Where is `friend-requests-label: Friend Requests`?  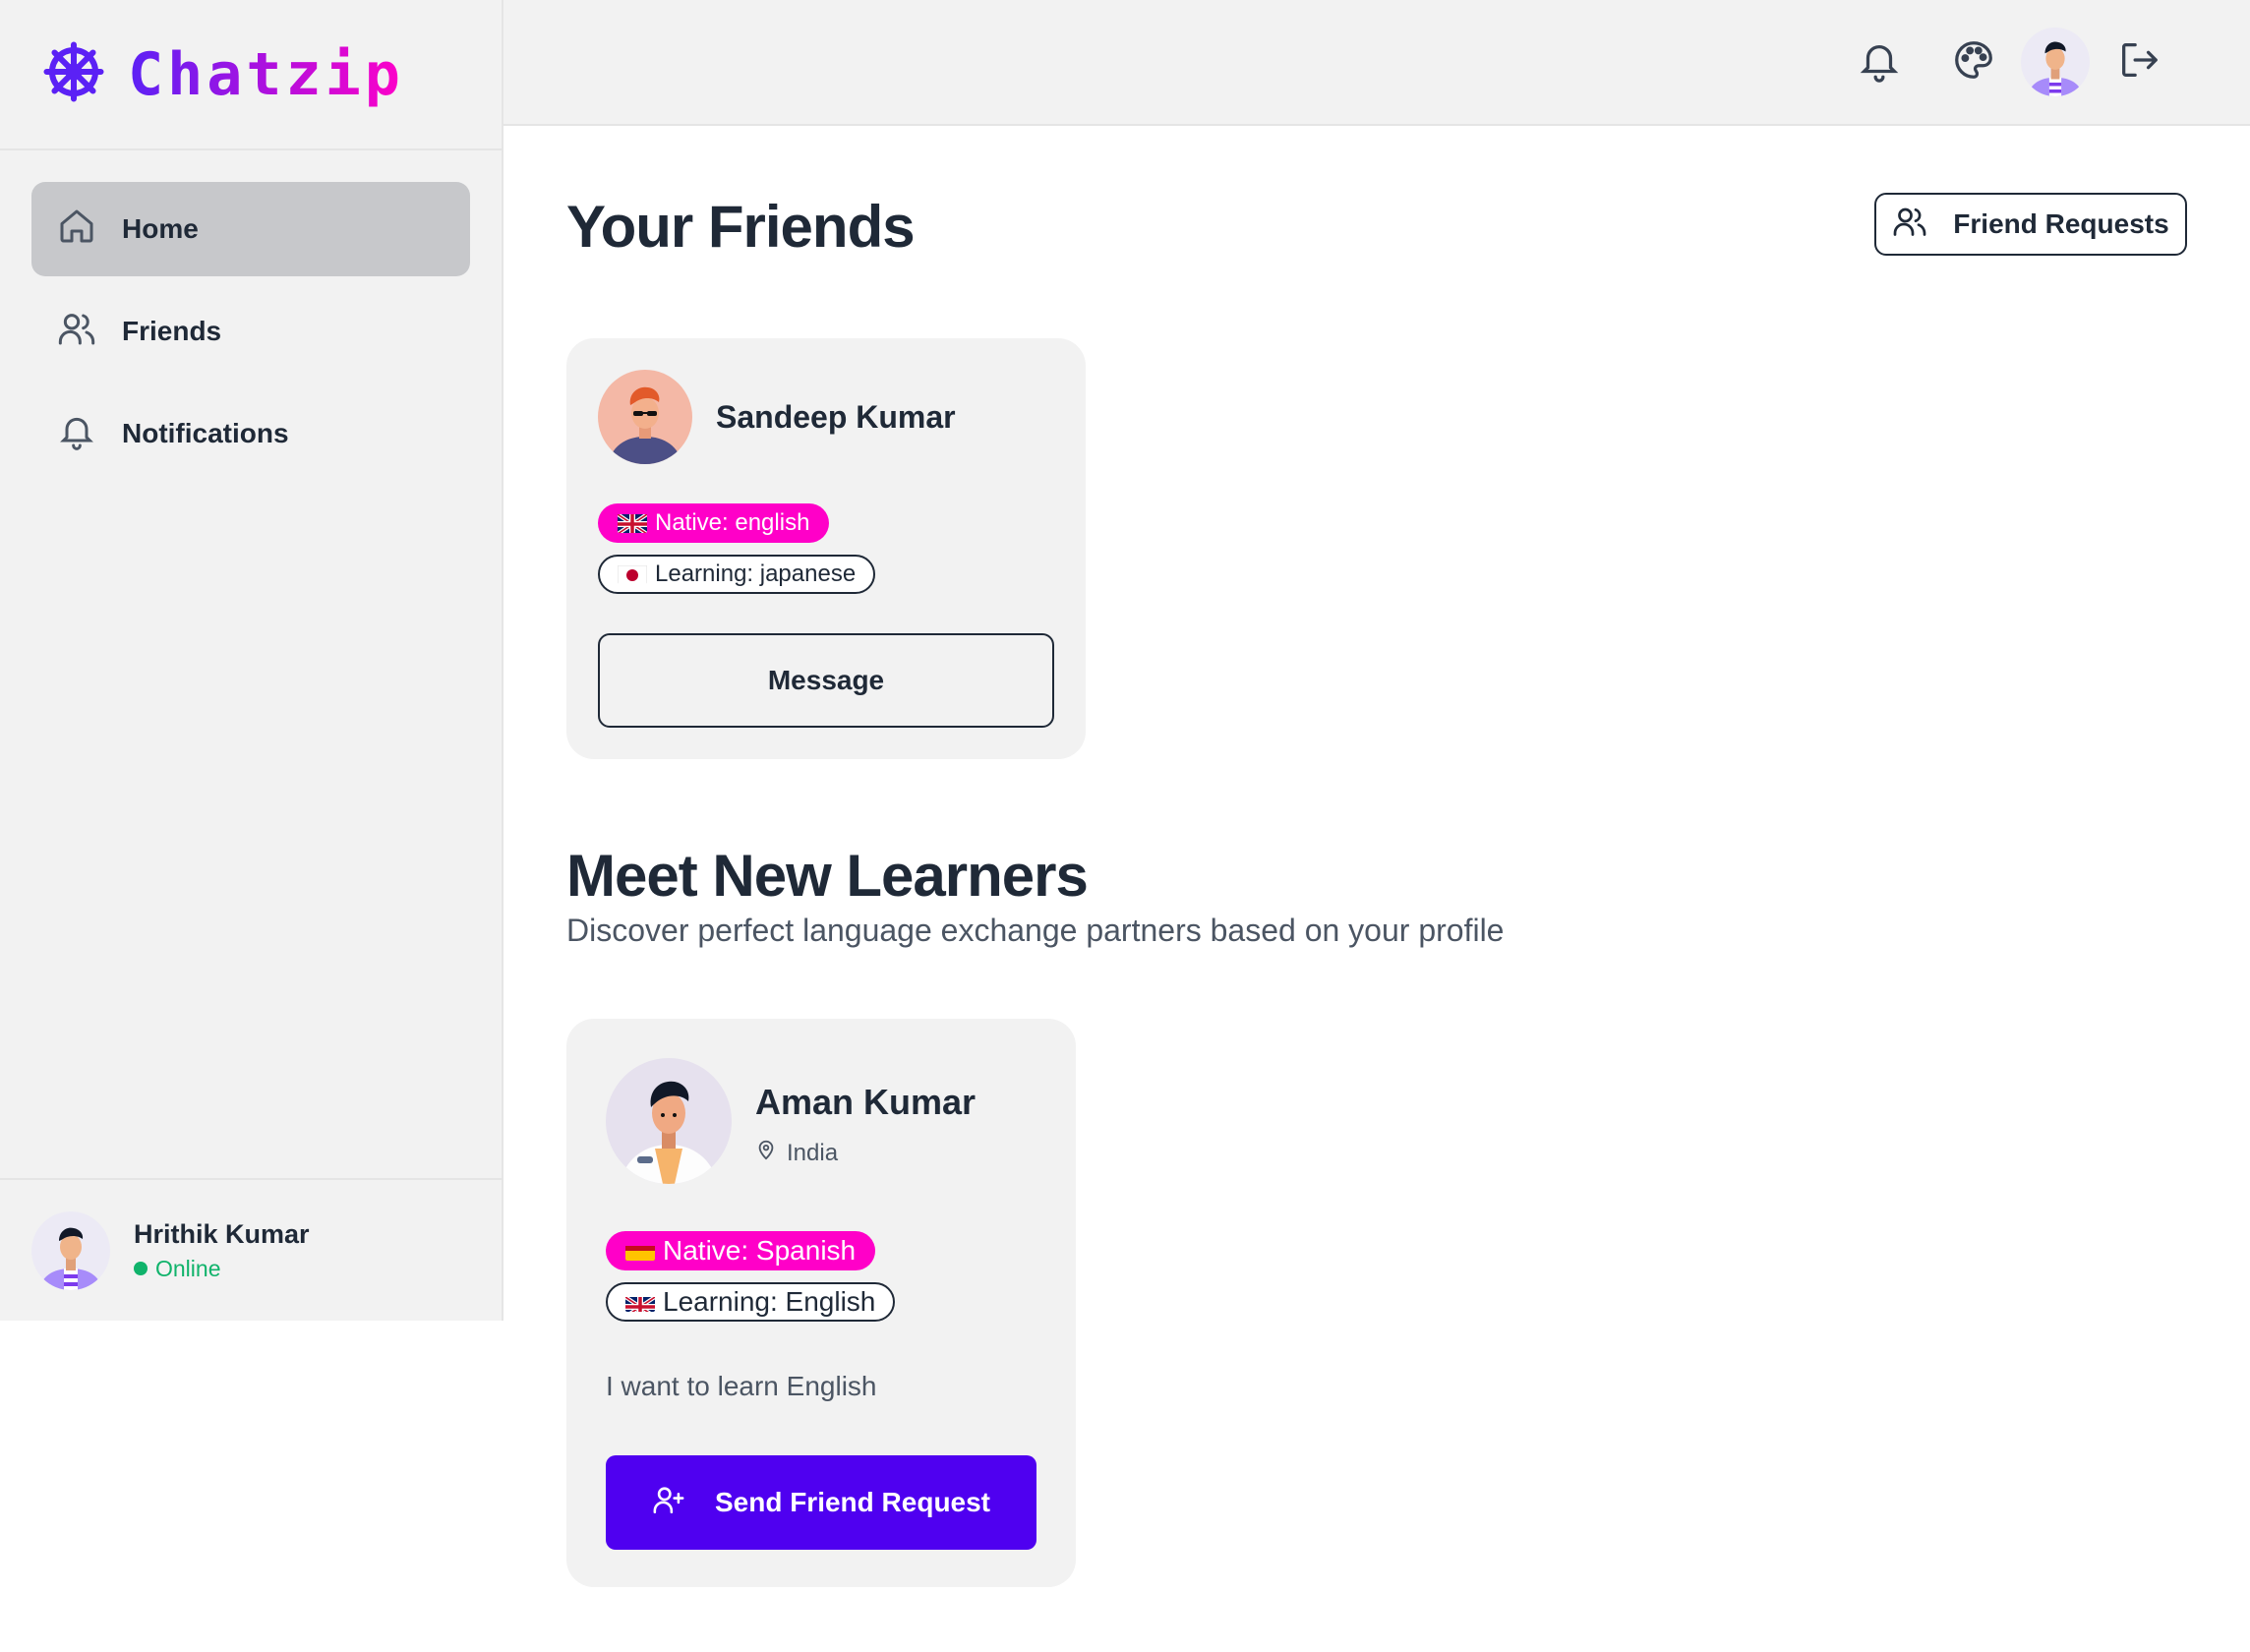 friend-requests-label: Friend Requests is located at coordinates (2061, 223).